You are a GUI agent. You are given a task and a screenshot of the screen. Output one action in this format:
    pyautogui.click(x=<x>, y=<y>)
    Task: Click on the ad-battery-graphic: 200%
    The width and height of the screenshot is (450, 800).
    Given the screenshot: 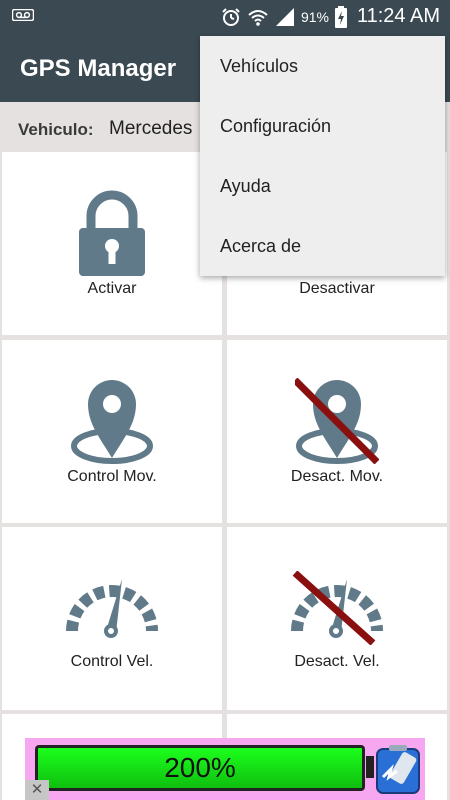 What is the action you would take?
    pyautogui.click(x=200, y=768)
    